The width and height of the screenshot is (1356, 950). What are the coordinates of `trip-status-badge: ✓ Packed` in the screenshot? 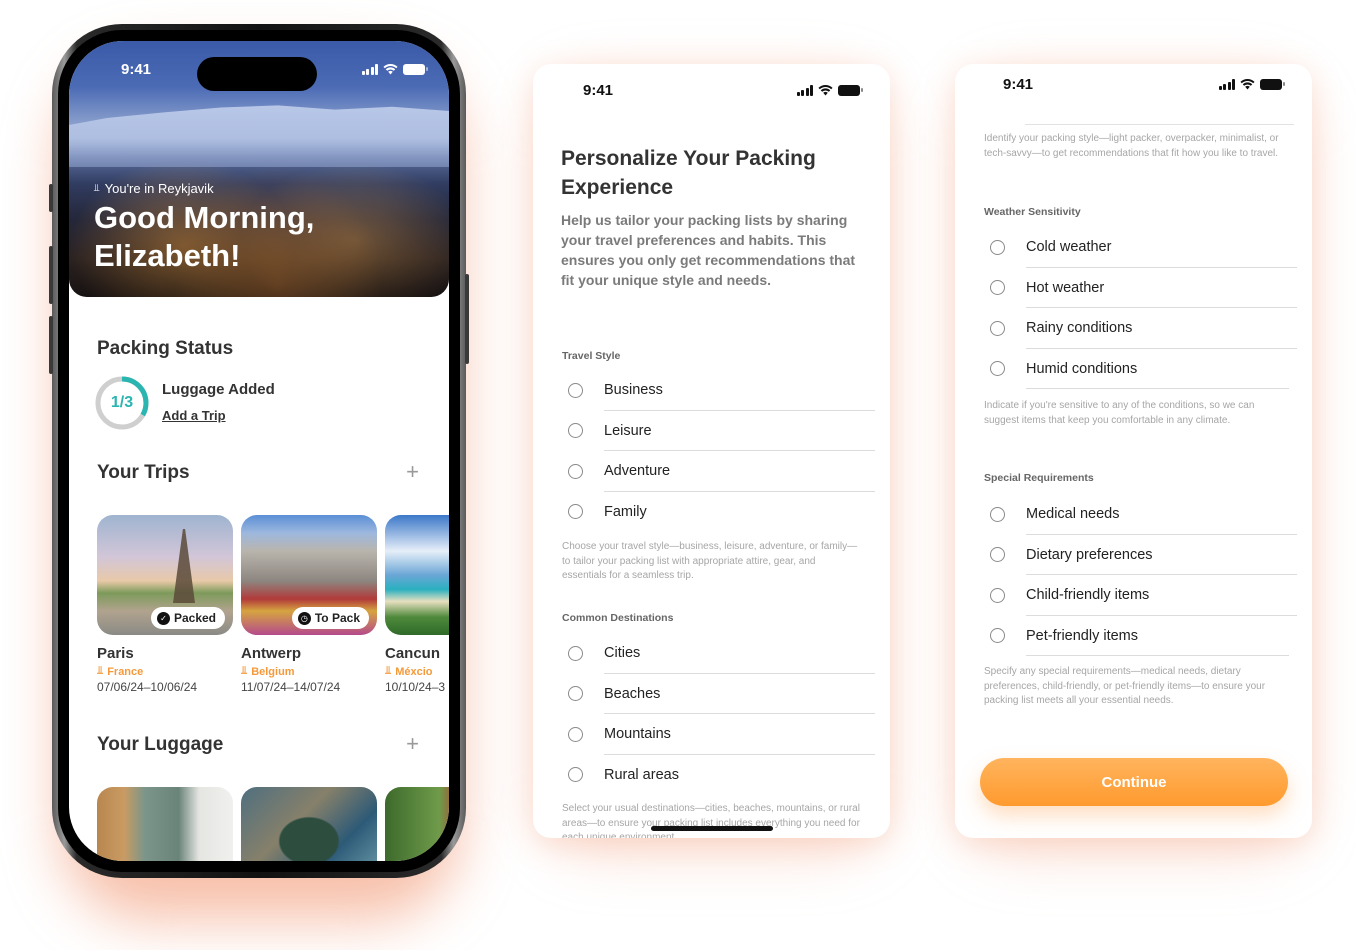 It's located at (187, 618).